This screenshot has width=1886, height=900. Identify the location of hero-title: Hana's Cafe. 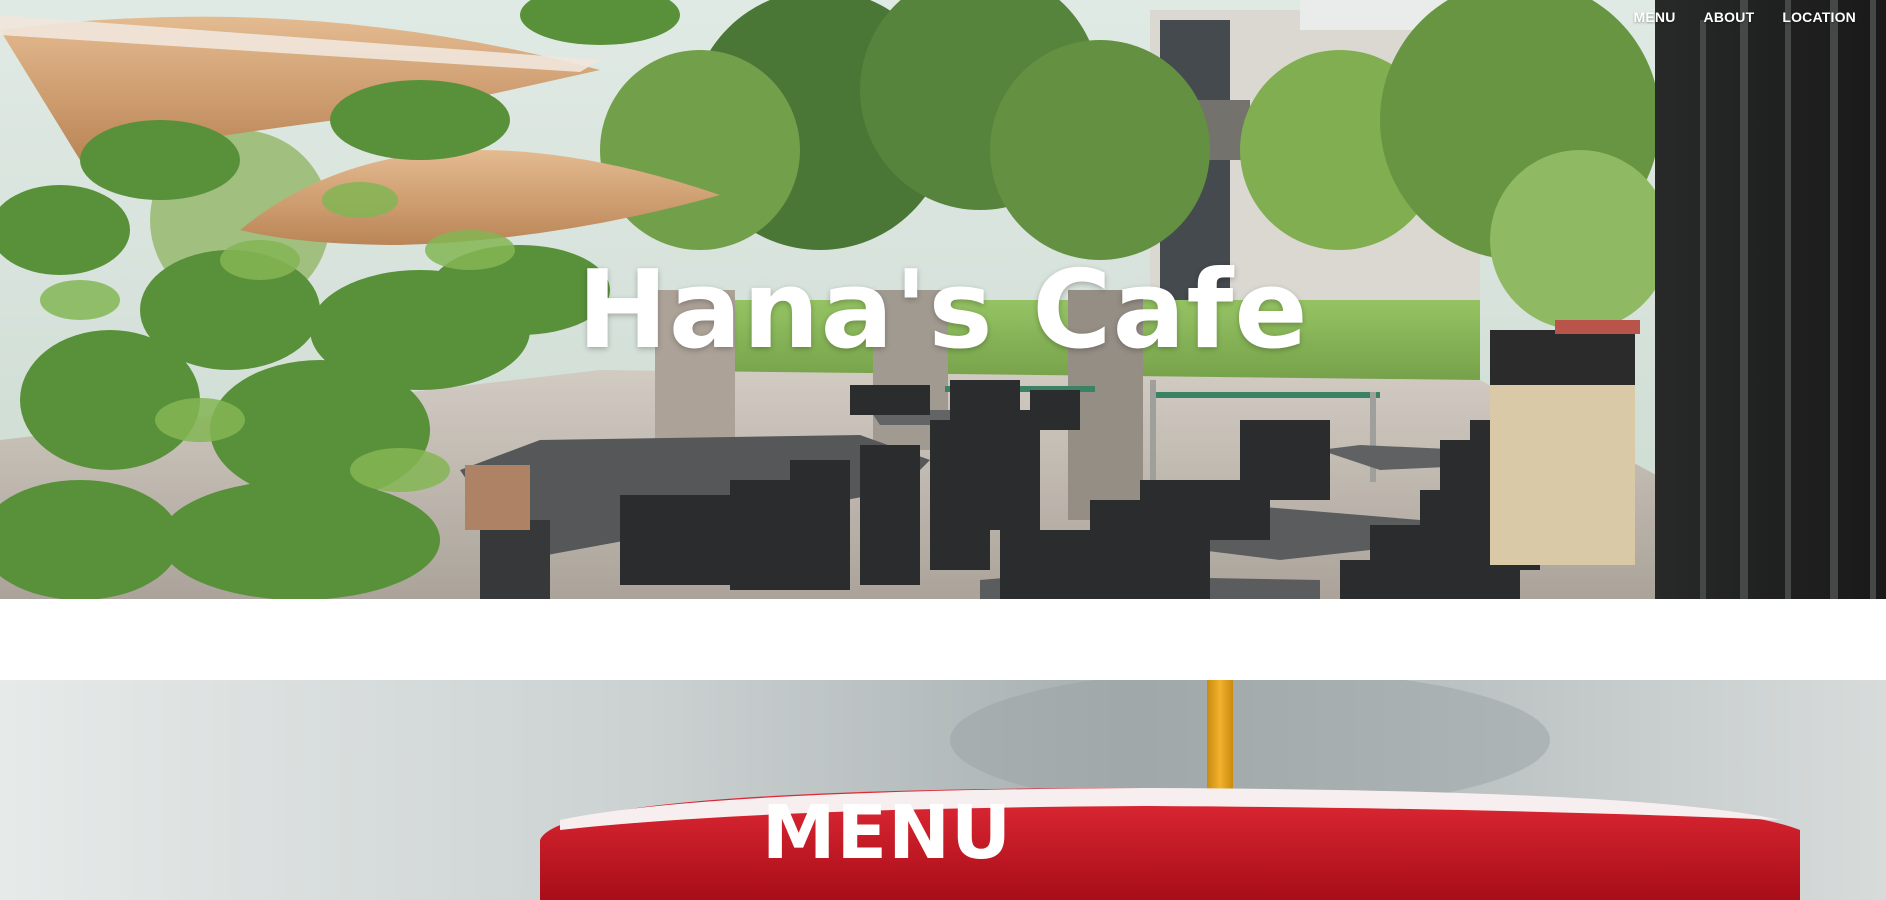
(943, 310).